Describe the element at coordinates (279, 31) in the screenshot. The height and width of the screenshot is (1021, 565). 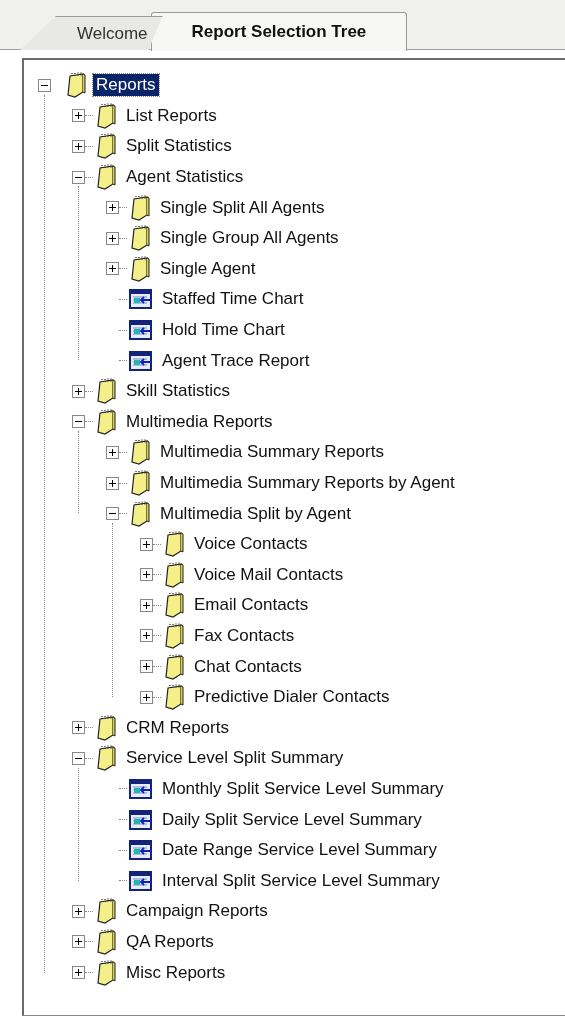
I see `tab: Report Selection Tree` at that location.